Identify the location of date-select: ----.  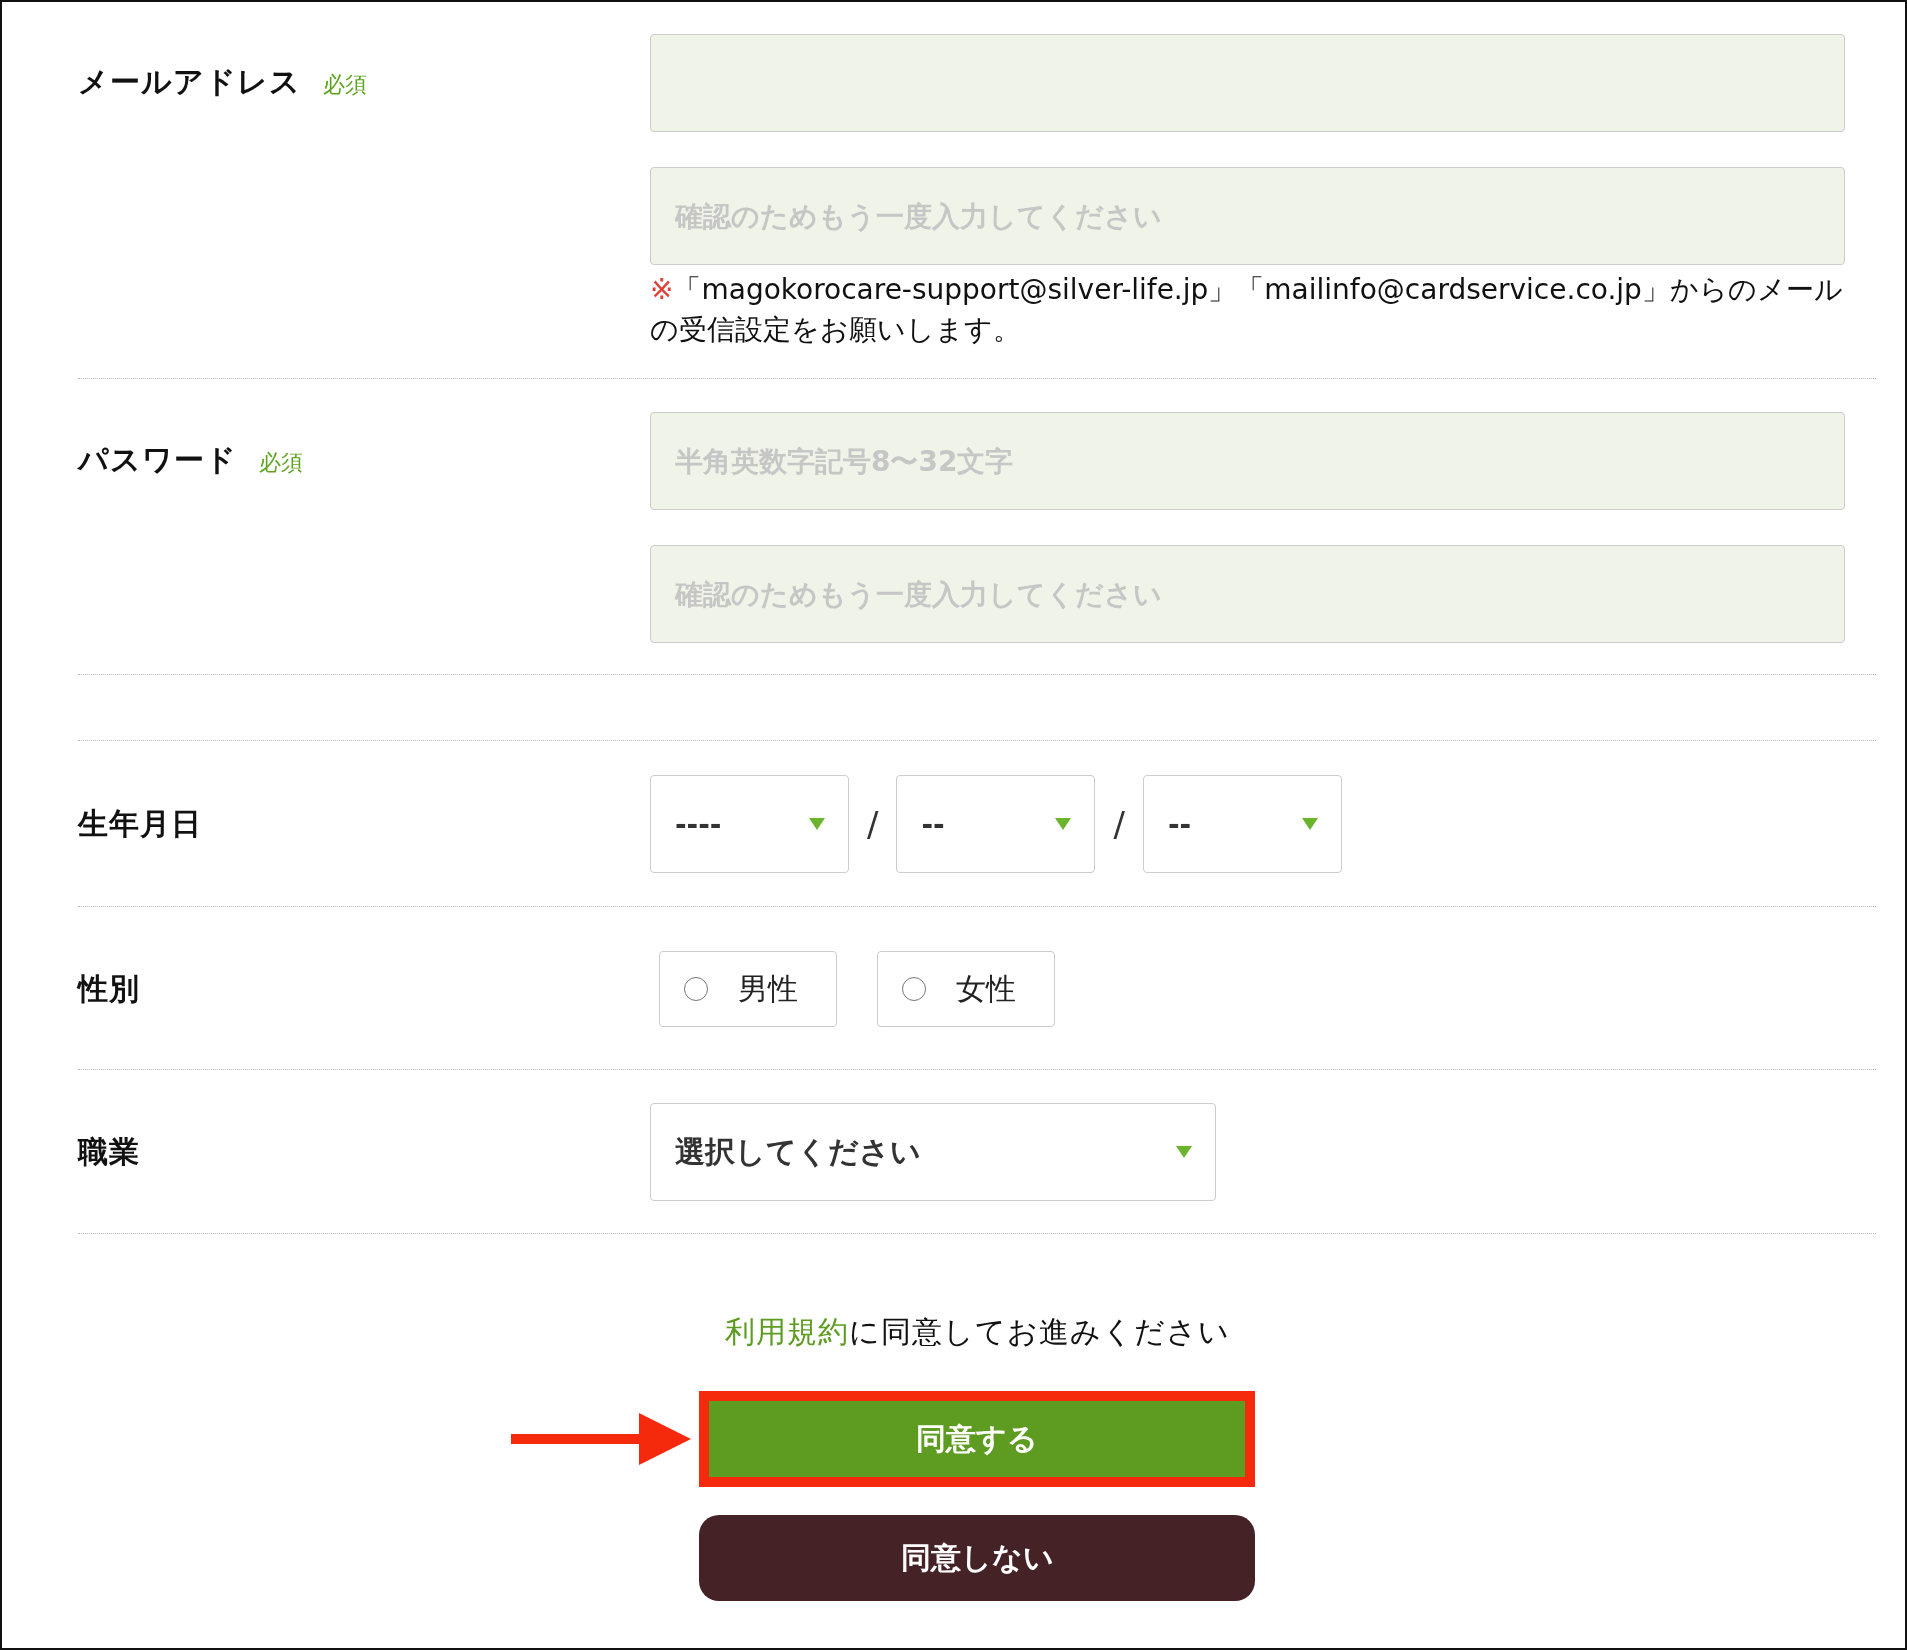
(749, 824).